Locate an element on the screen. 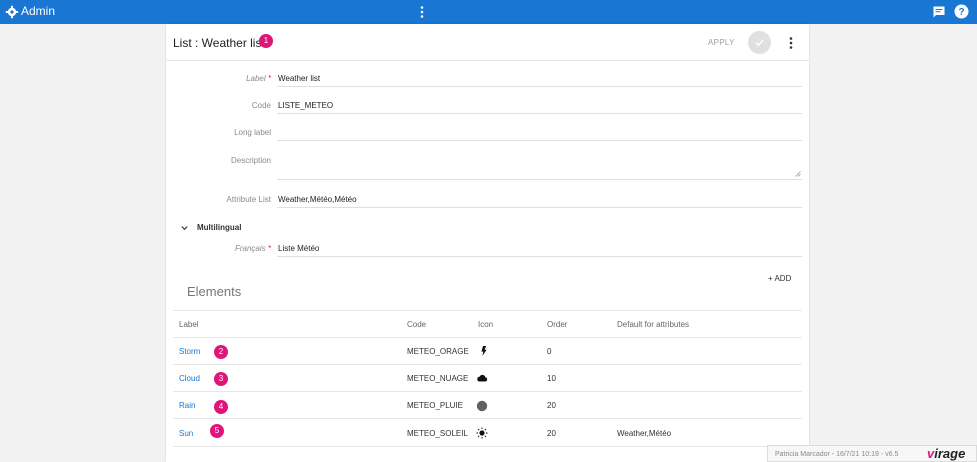 The height and width of the screenshot is (462, 977). annotation-badge: 2 is located at coordinates (221, 352).